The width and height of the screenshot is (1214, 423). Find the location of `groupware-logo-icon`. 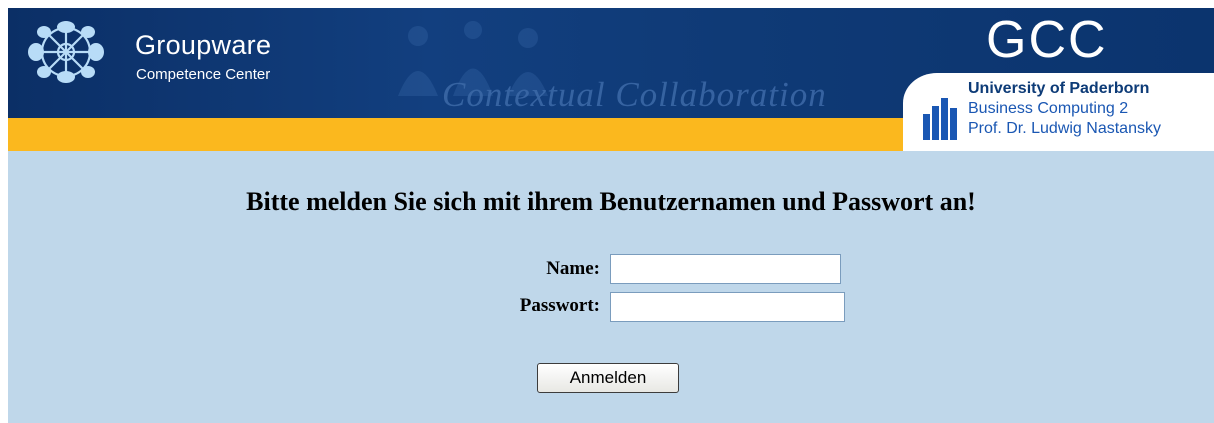

groupware-logo-icon is located at coordinates (66, 52).